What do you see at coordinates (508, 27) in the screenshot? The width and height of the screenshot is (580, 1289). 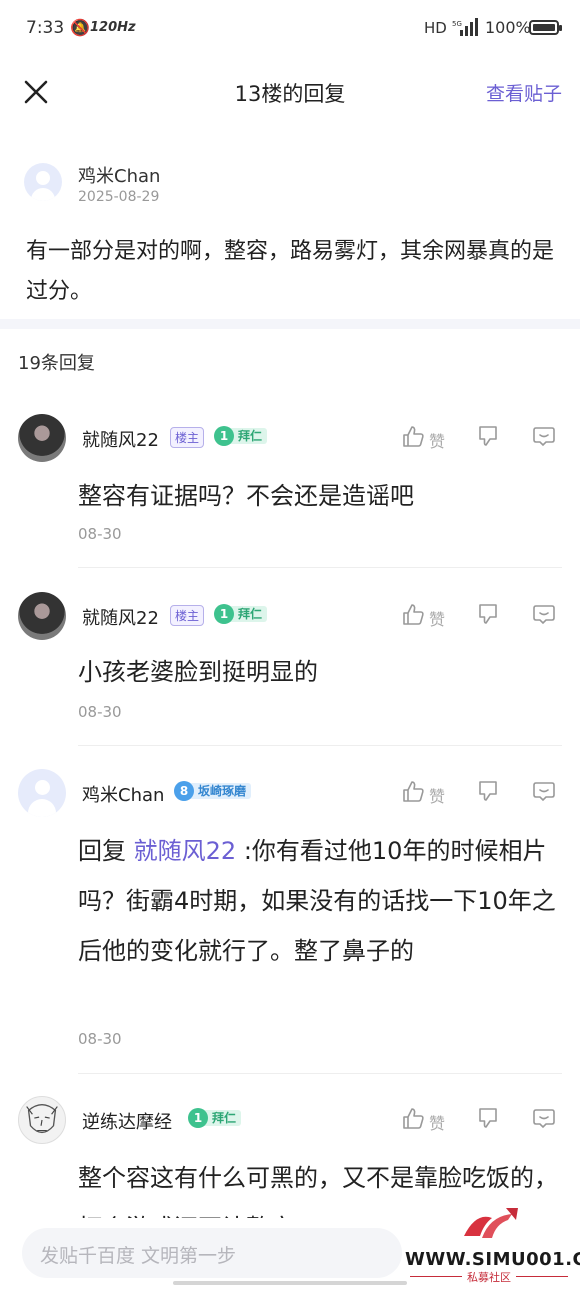 I see `battery-percent: 100%` at bounding box center [508, 27].